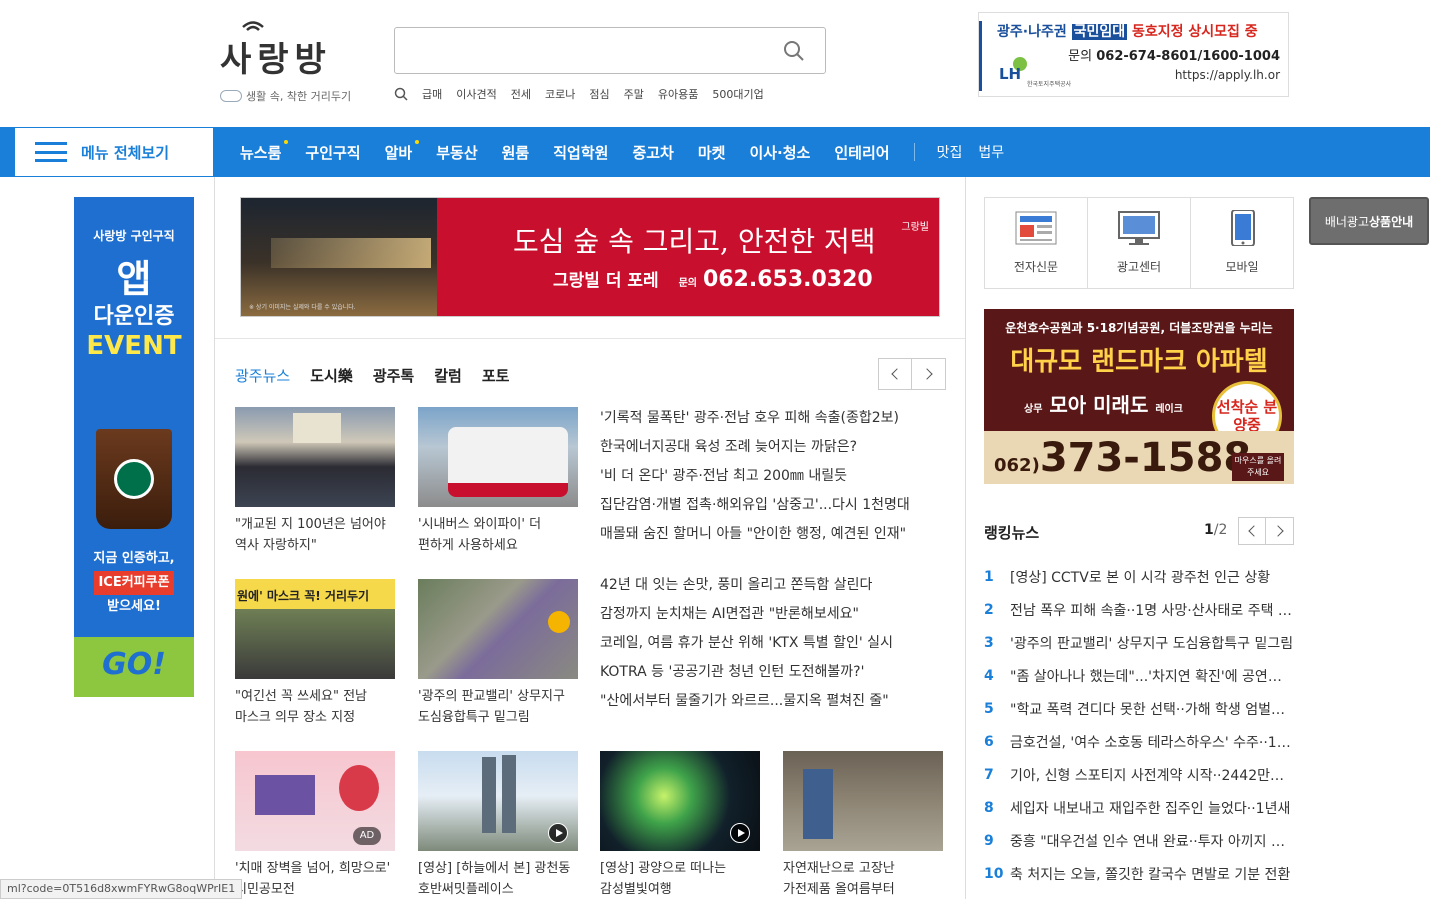 The width and height of the screenshot is (1430, 899). I want to click on quick-link-epaper: 전자신문, so click(1036, 243).